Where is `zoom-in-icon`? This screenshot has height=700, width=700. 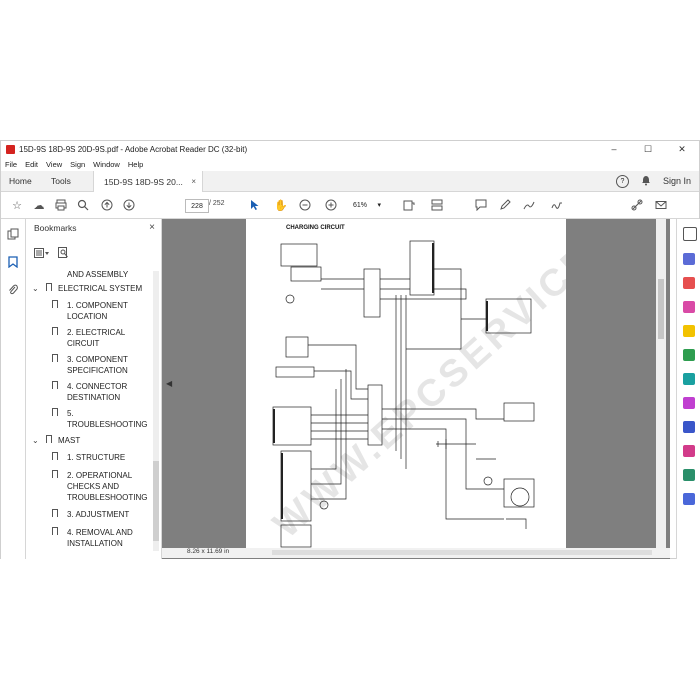
zoom-in-icon is located at coordinates (331, 205).